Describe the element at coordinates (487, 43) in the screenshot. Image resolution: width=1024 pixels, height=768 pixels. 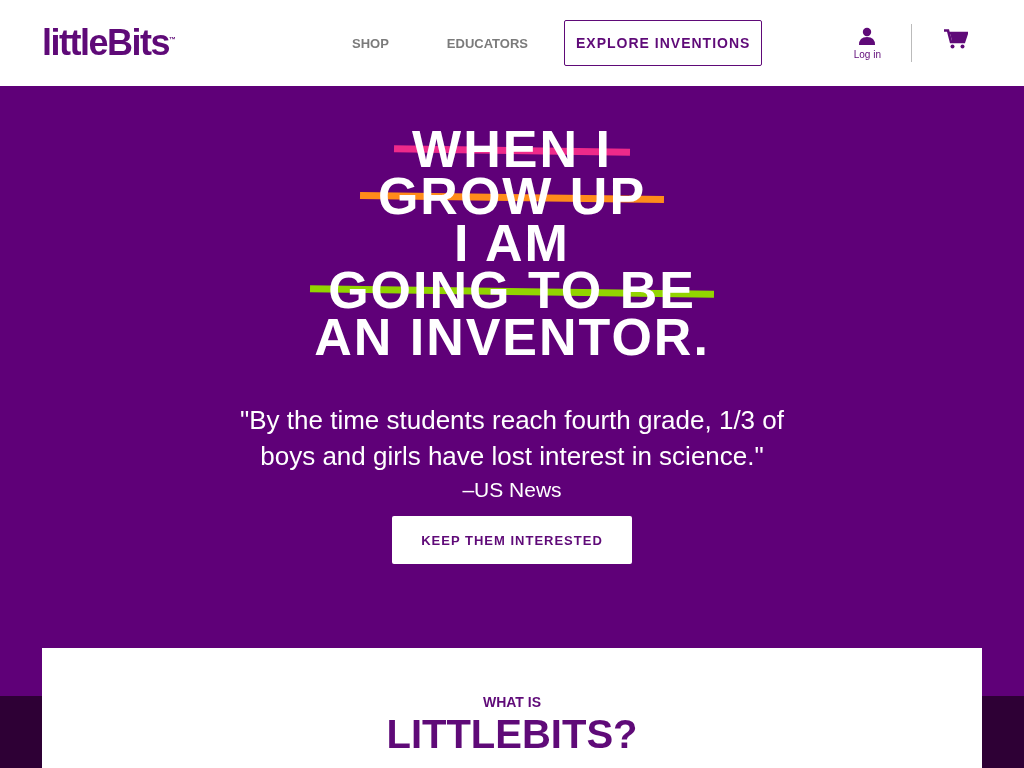
I see `nav-link: EDUCATORS` at that location.